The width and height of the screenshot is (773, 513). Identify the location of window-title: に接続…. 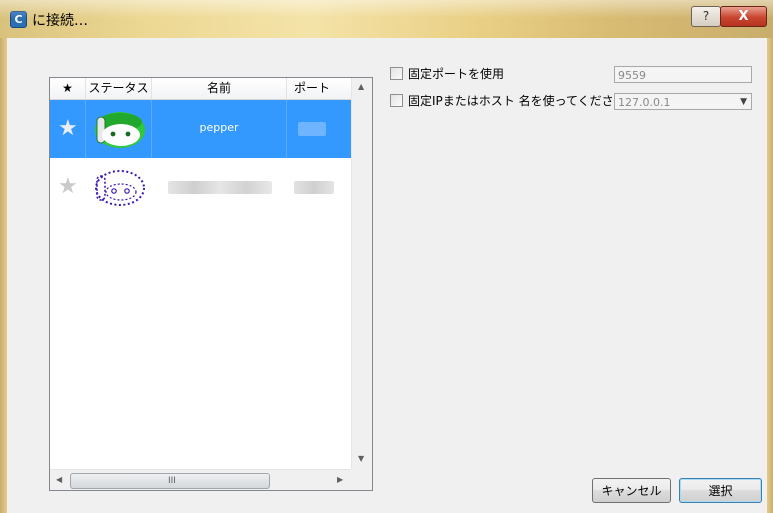
(60, 21).